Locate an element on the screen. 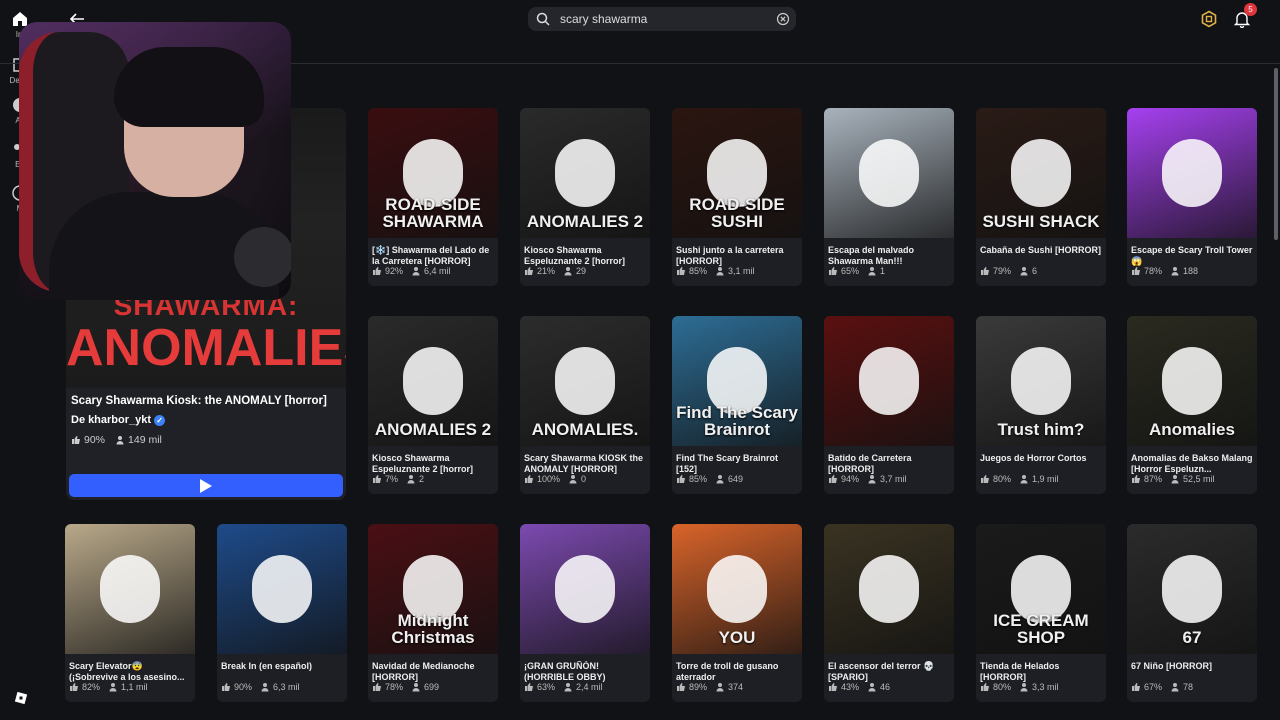 This screenshot has width=1280, height=720. game-thumbnail: ROAD-SIDE SUSHI is located at coordinates (737, 173).